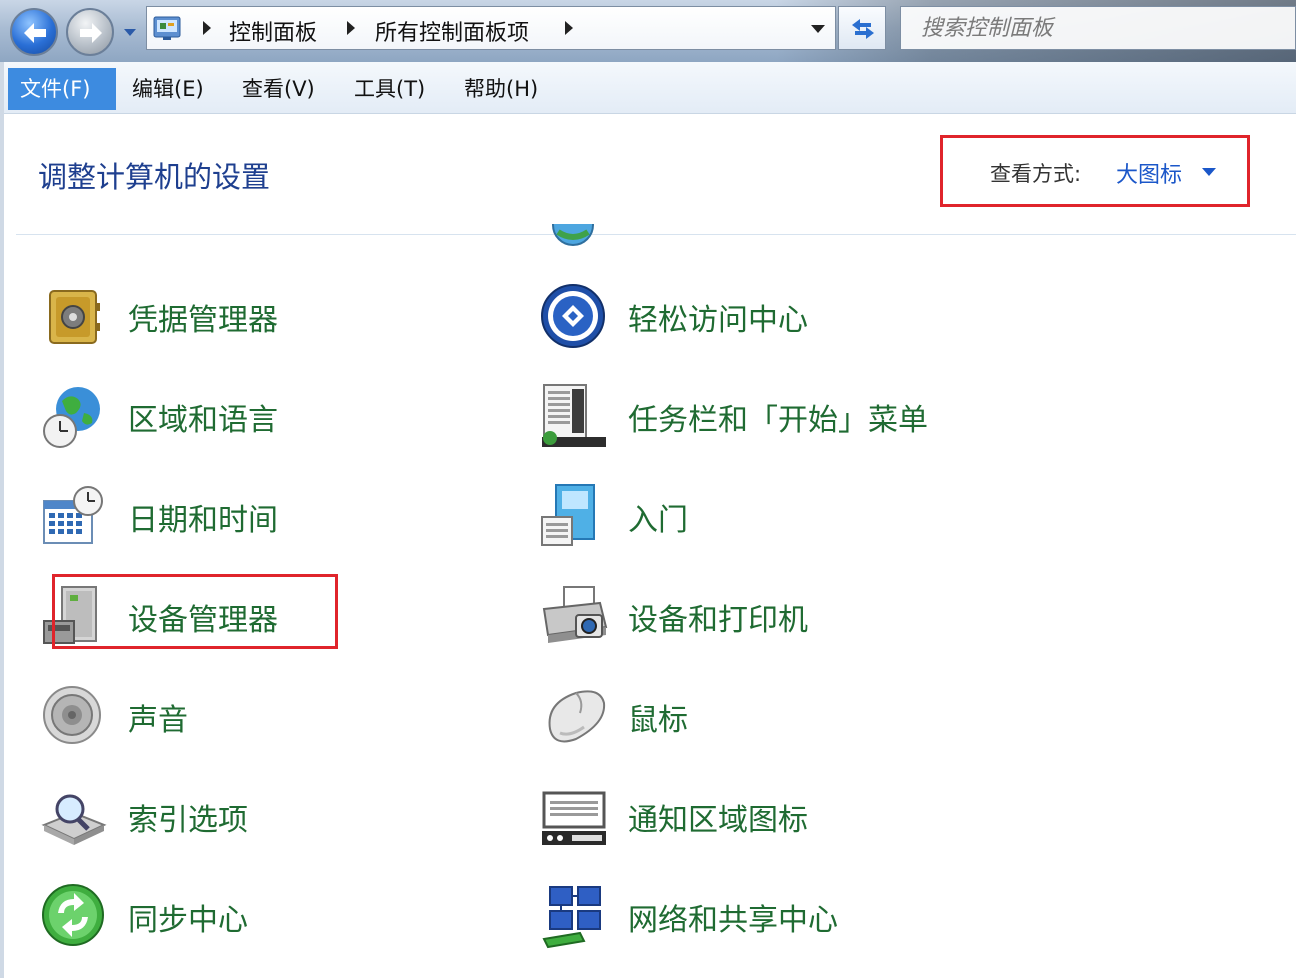 The width and height of the screenshot is (1296, 978). Describe the element at coordinates (130, 32) in the screenshot. I see `history-dropdown-icon` at that location.